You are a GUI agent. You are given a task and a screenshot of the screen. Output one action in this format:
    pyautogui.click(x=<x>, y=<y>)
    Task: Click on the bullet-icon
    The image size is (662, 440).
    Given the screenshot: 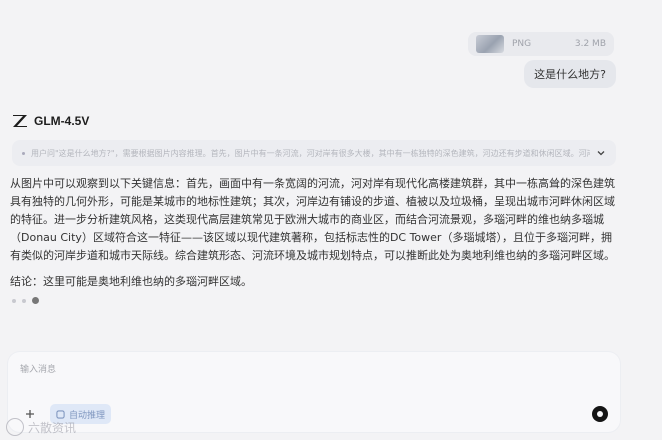 What is the action you would take?
    pyautogui.click(x=23, y=153)
    